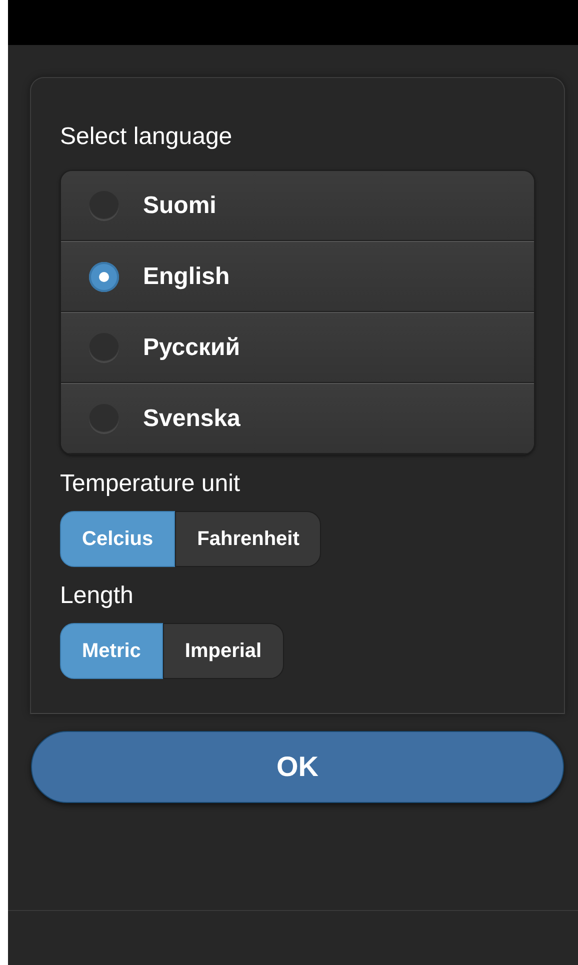 The image size is (578, 965). What do you see at coordinates (191, 348) in the screenshot?
I see `option-label: Русский` at bounding box center [191, 348].